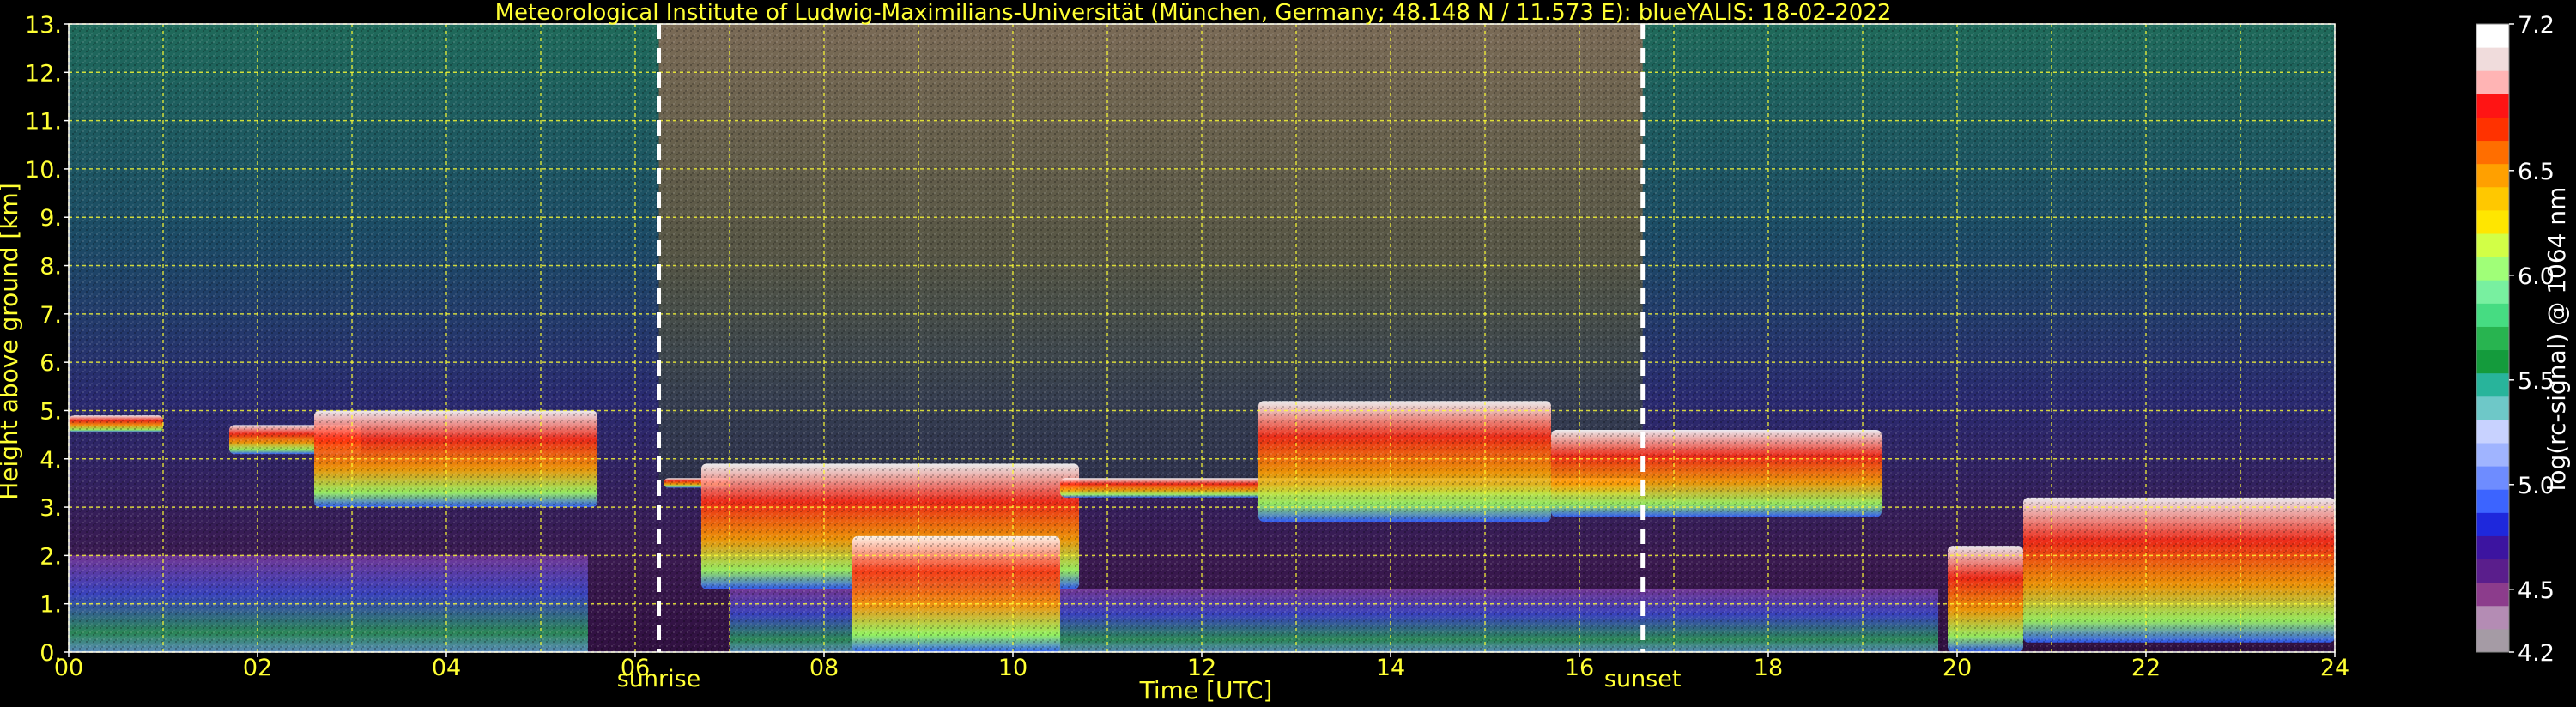 This screenshot has height=707, width=2576. Describe the element at coordinates (2536, 172) in the screenshot. I see `colorbar-tick-label: 6.5` at that location.